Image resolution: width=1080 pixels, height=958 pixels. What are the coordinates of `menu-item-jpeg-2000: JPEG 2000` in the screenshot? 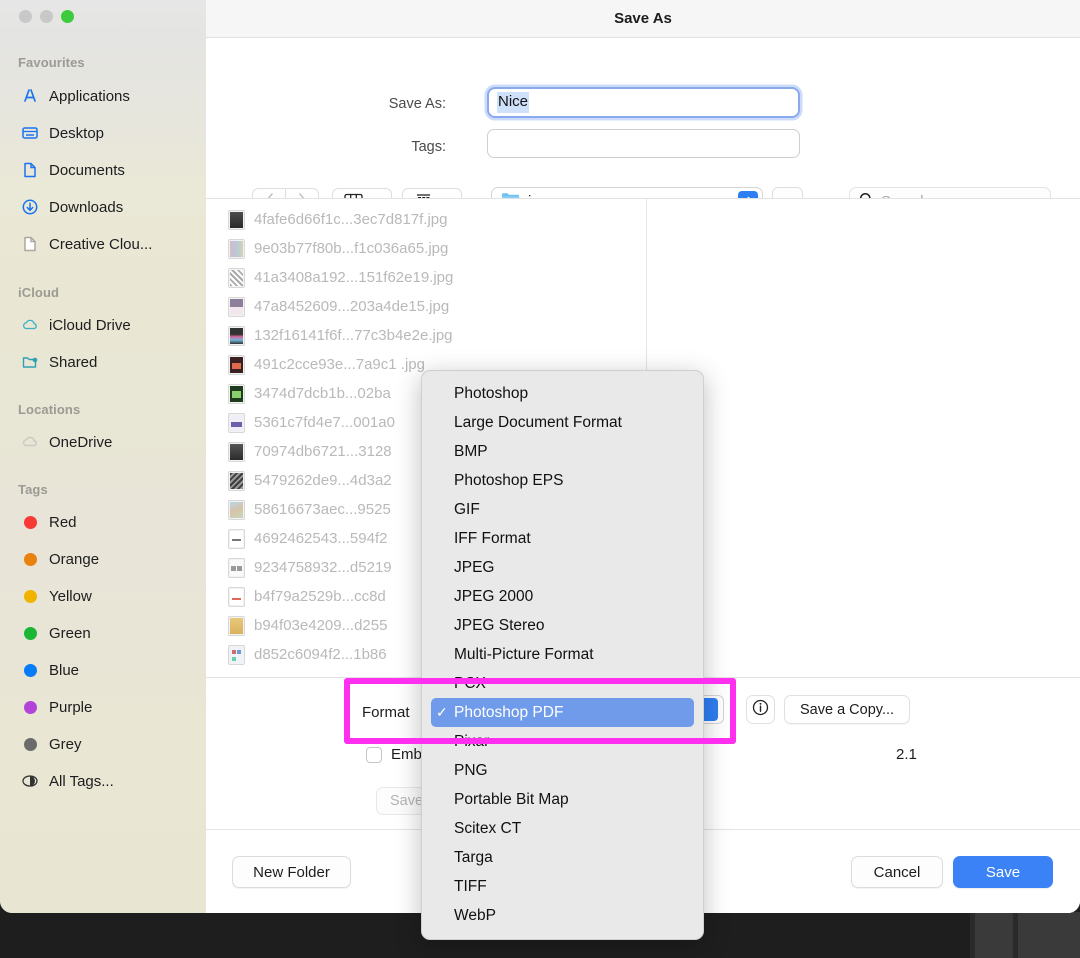 It's located at (562, 596).